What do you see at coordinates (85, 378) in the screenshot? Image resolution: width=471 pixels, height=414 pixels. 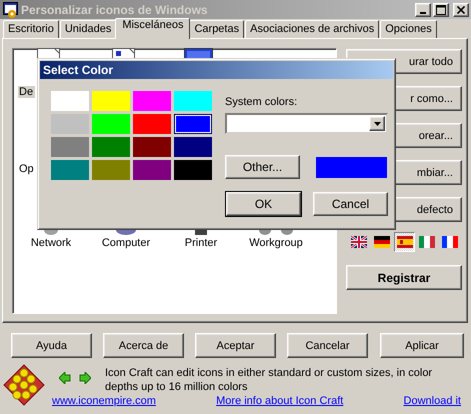 I see `forward-arrow-icon` at bounding box center [85, 378].